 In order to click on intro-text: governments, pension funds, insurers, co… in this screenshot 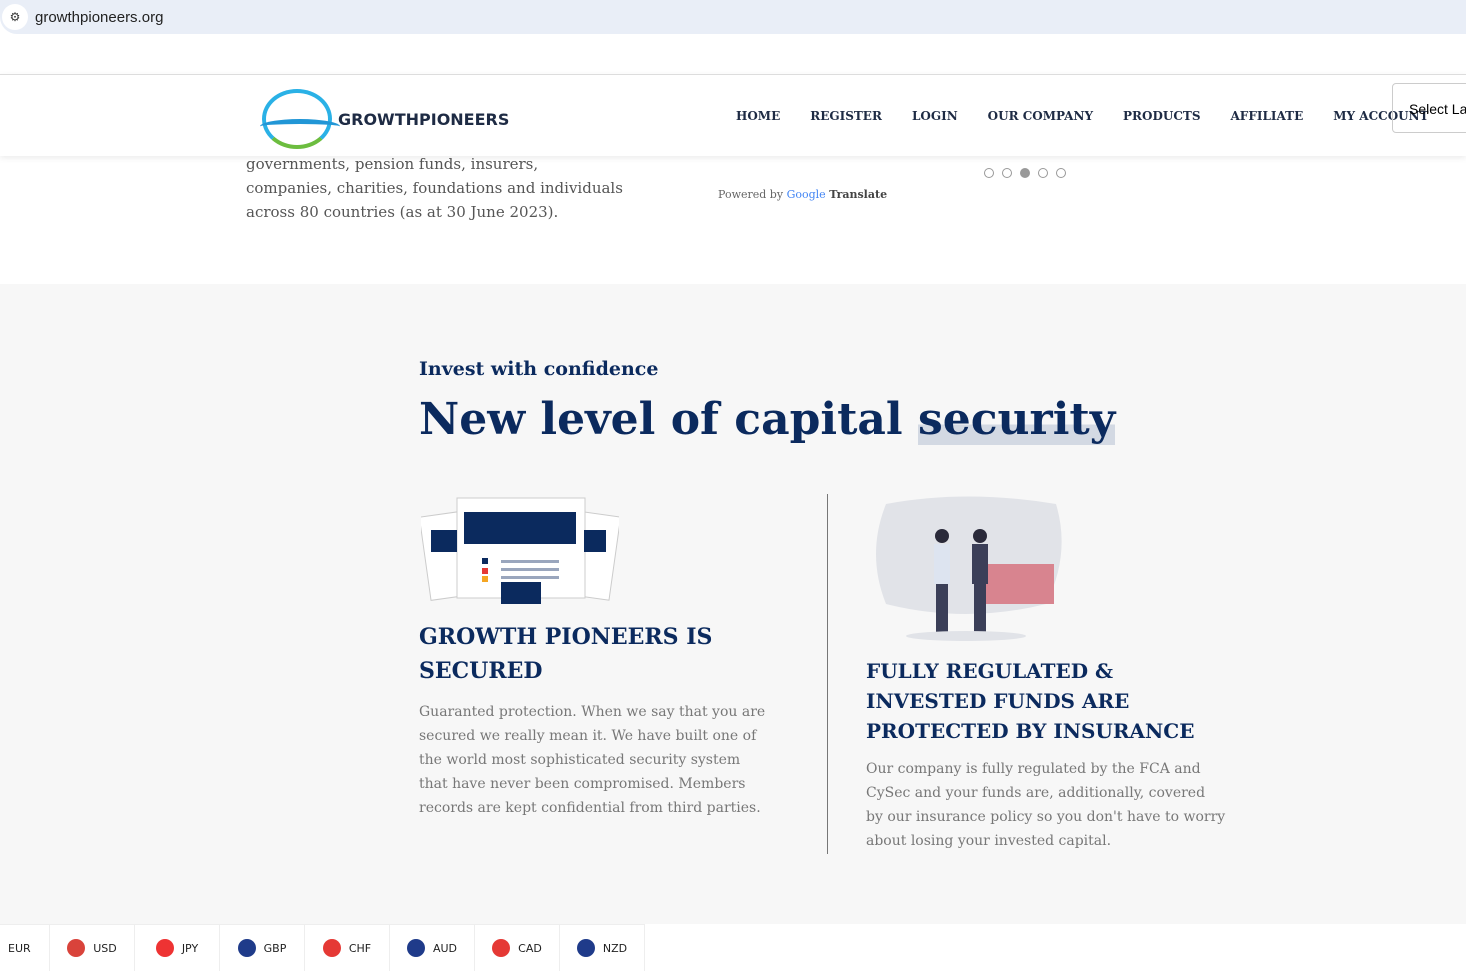, I will do `click(434, 188)`.